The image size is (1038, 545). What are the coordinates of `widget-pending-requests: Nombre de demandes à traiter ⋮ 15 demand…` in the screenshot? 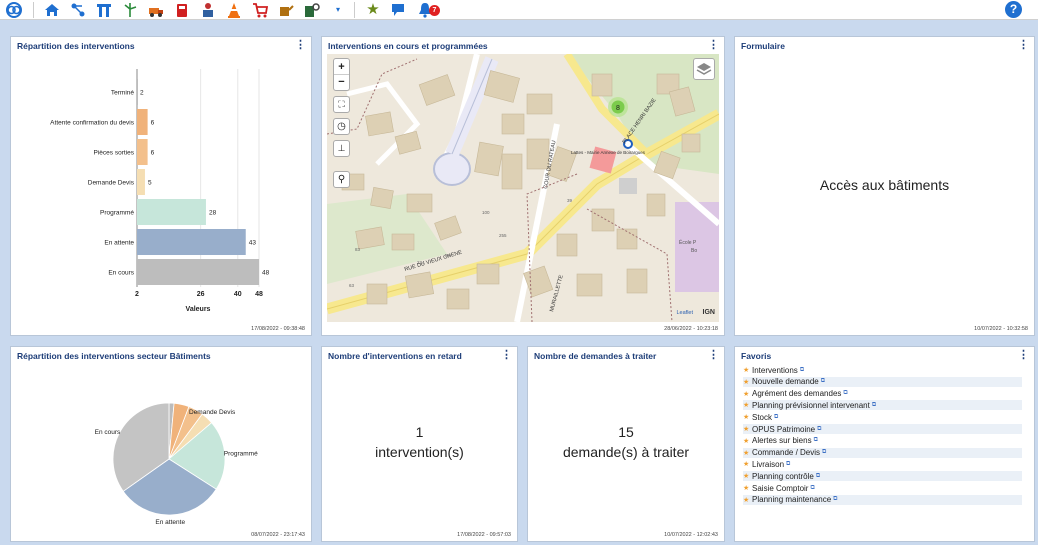 It's located at (626, 444).